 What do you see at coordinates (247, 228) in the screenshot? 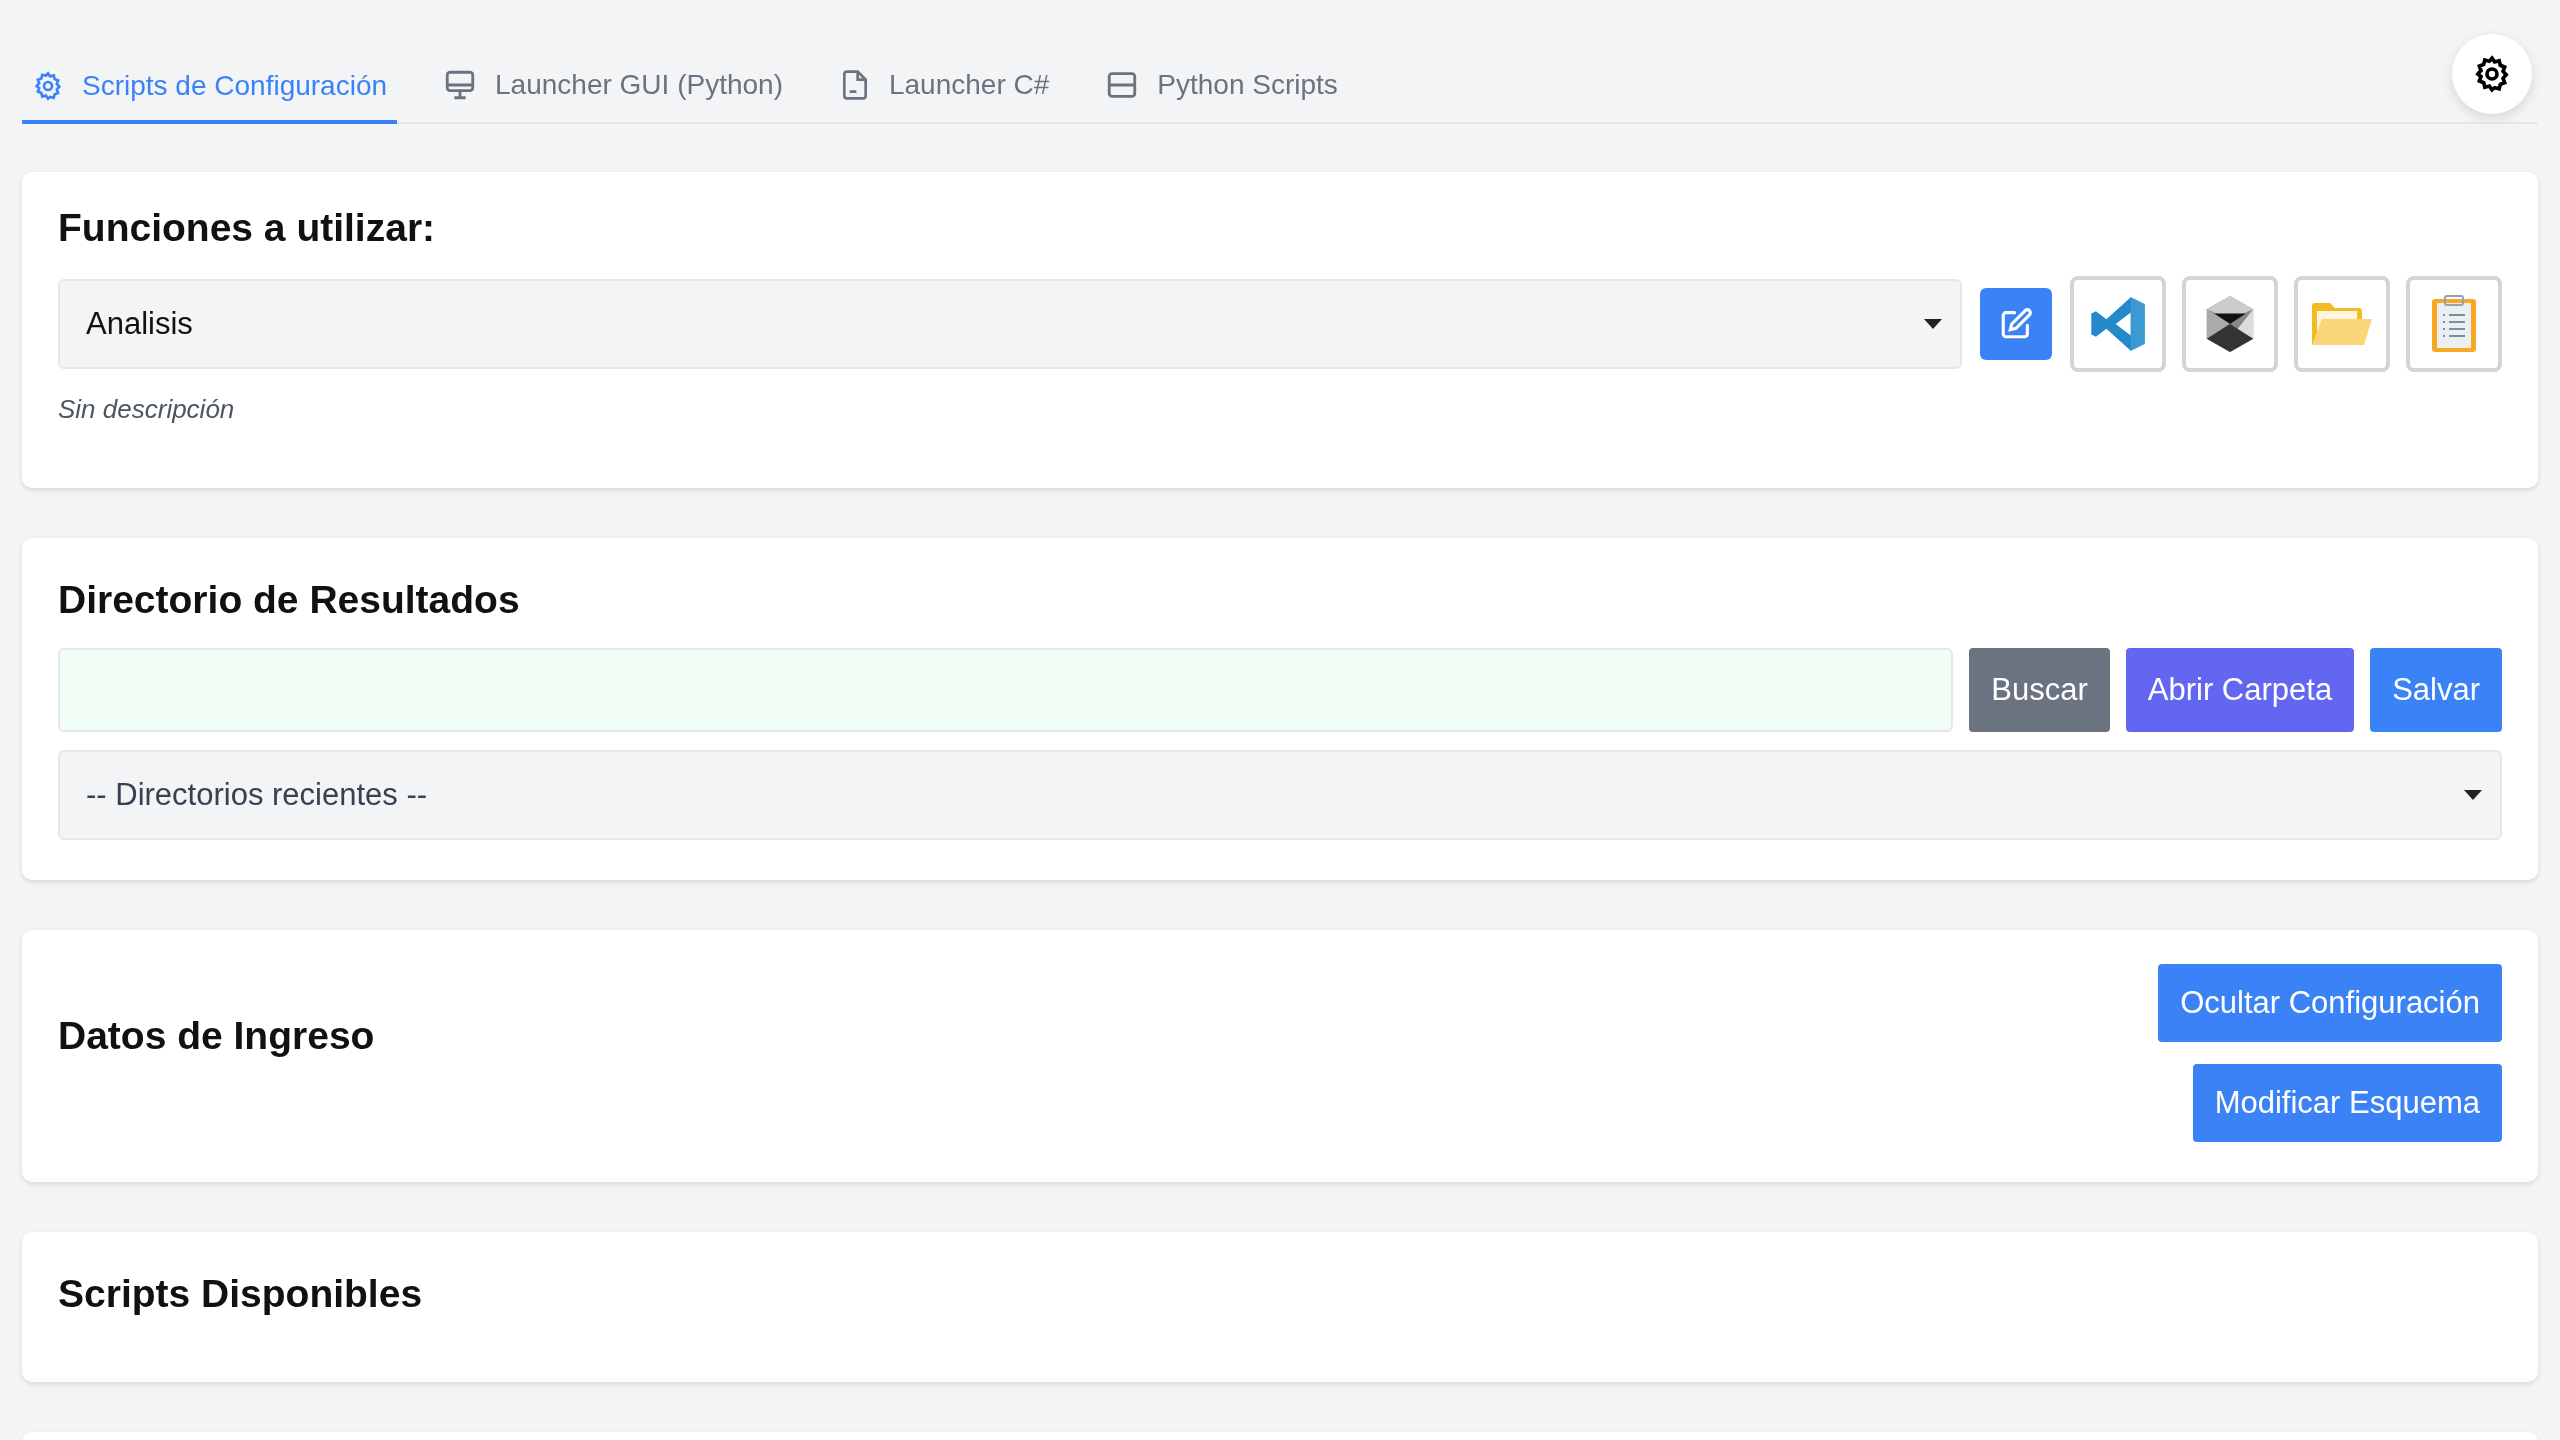
I see `section-title: Funciones a utilizar:` at bounding box center [247, 228].